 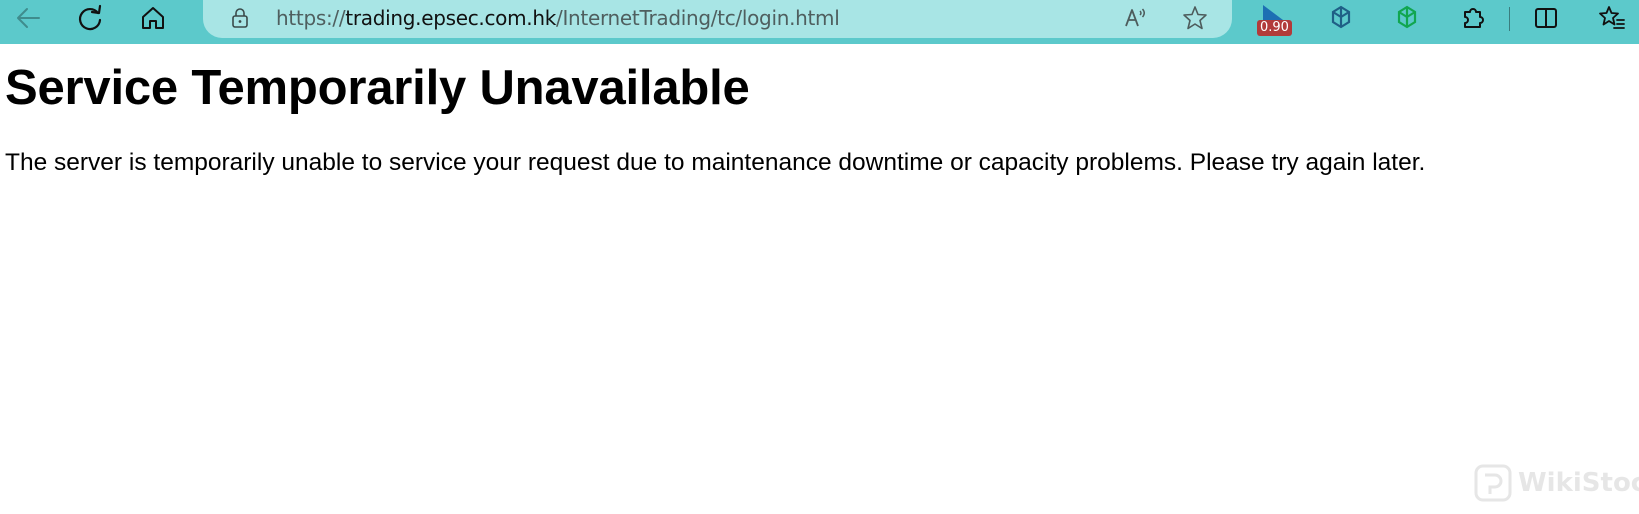 I want to click on favorites-list-icon, so click(x=1612, y=17).